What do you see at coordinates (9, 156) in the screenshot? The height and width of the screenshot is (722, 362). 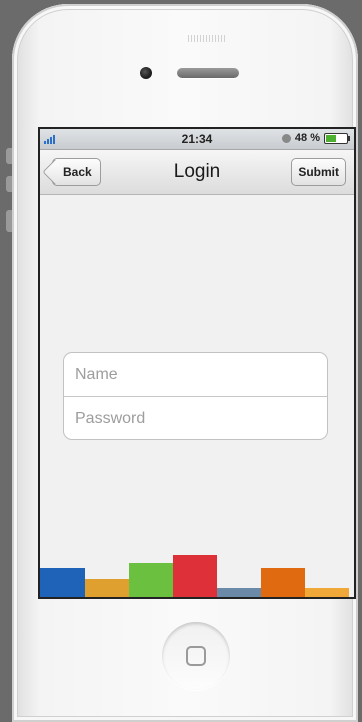 I see `volume-up-button` at bounding box center [9, 156].